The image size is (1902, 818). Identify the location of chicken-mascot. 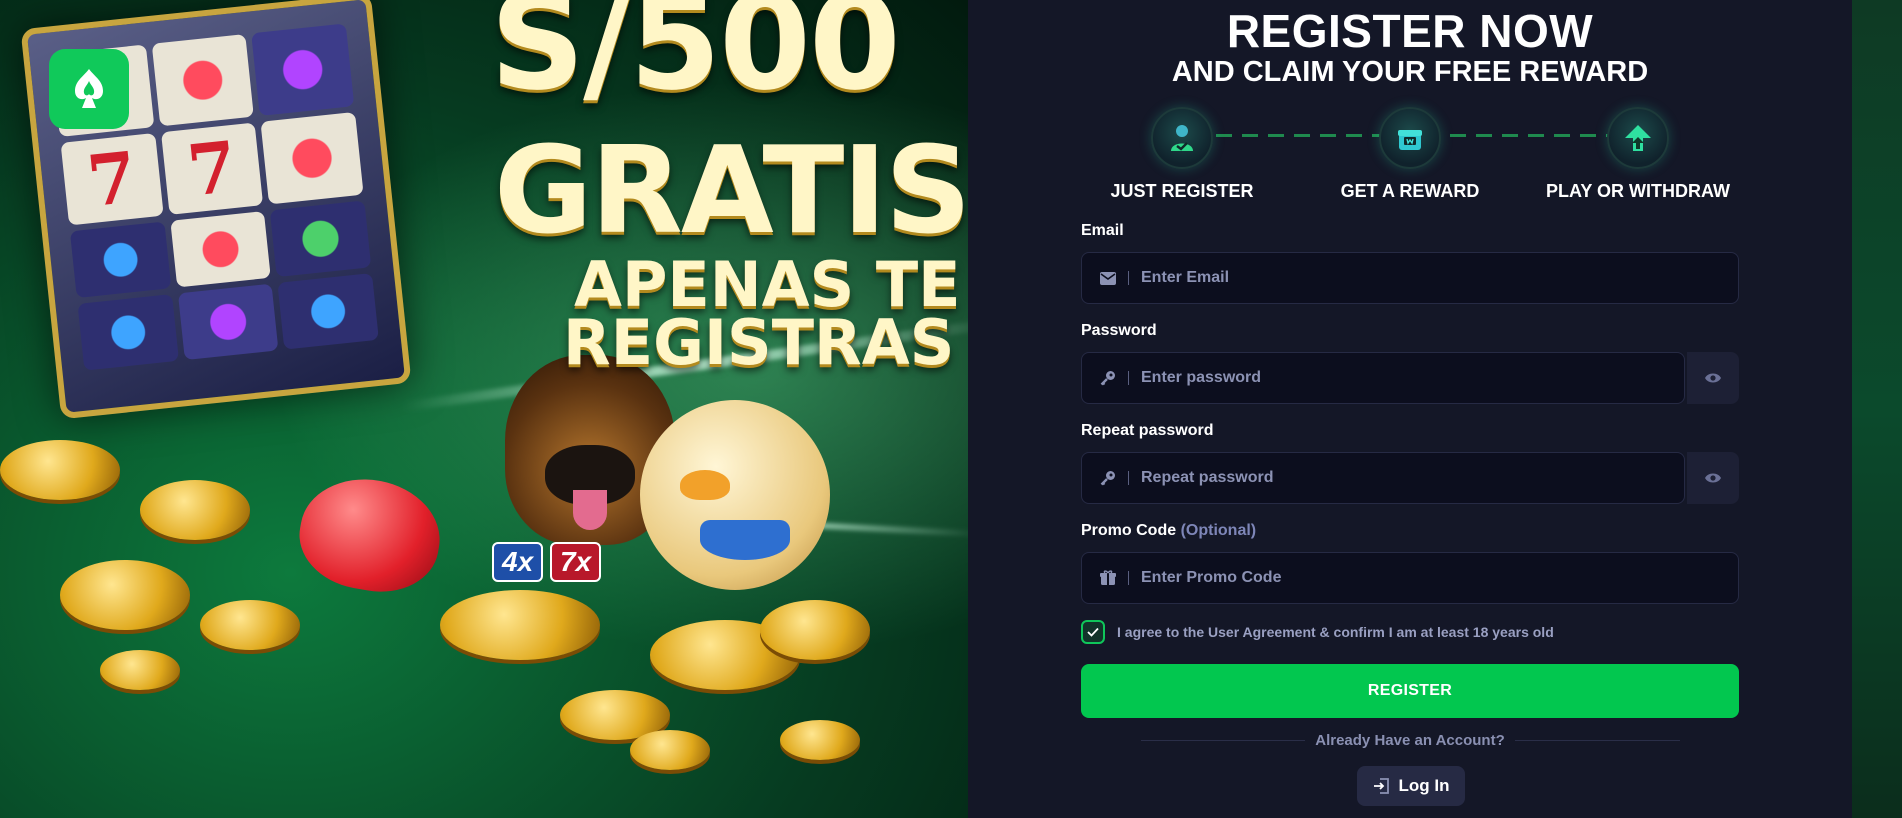
(735, 495).